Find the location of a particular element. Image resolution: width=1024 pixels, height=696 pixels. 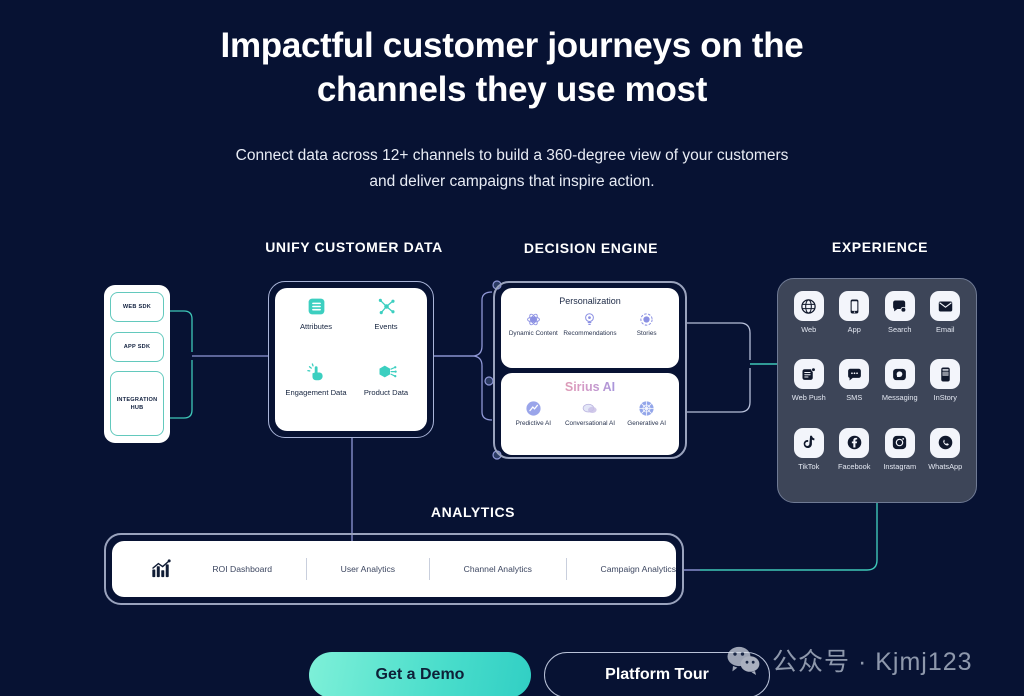

sirius-ai-title: Sirius AI is located at coordinates (590, 387).